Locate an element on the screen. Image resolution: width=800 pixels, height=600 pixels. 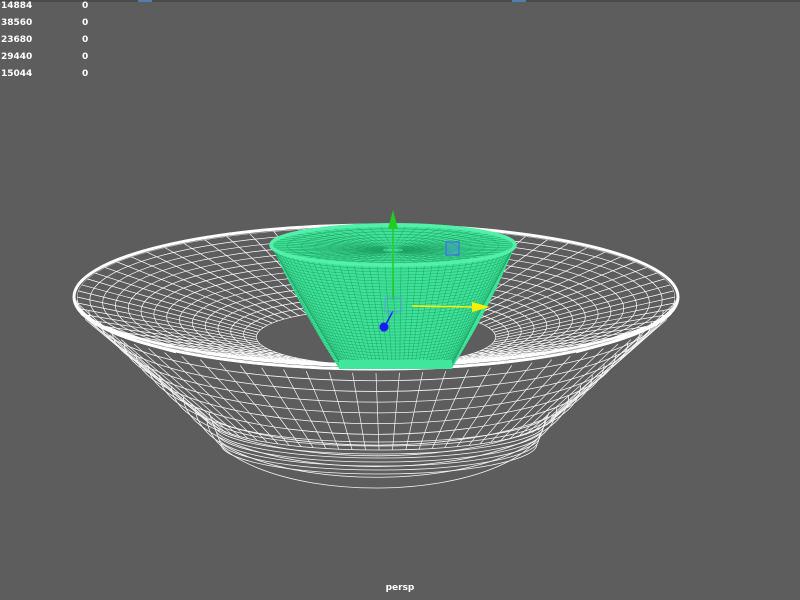
y-axis-arrow-icon is located at coordinates (393, 219).